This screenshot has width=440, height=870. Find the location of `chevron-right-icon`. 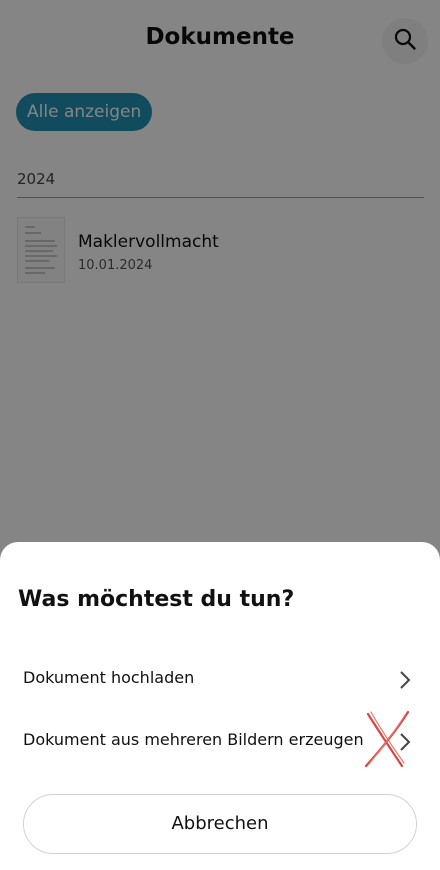

chevron-right-icon is located at coordinates (405, 682).